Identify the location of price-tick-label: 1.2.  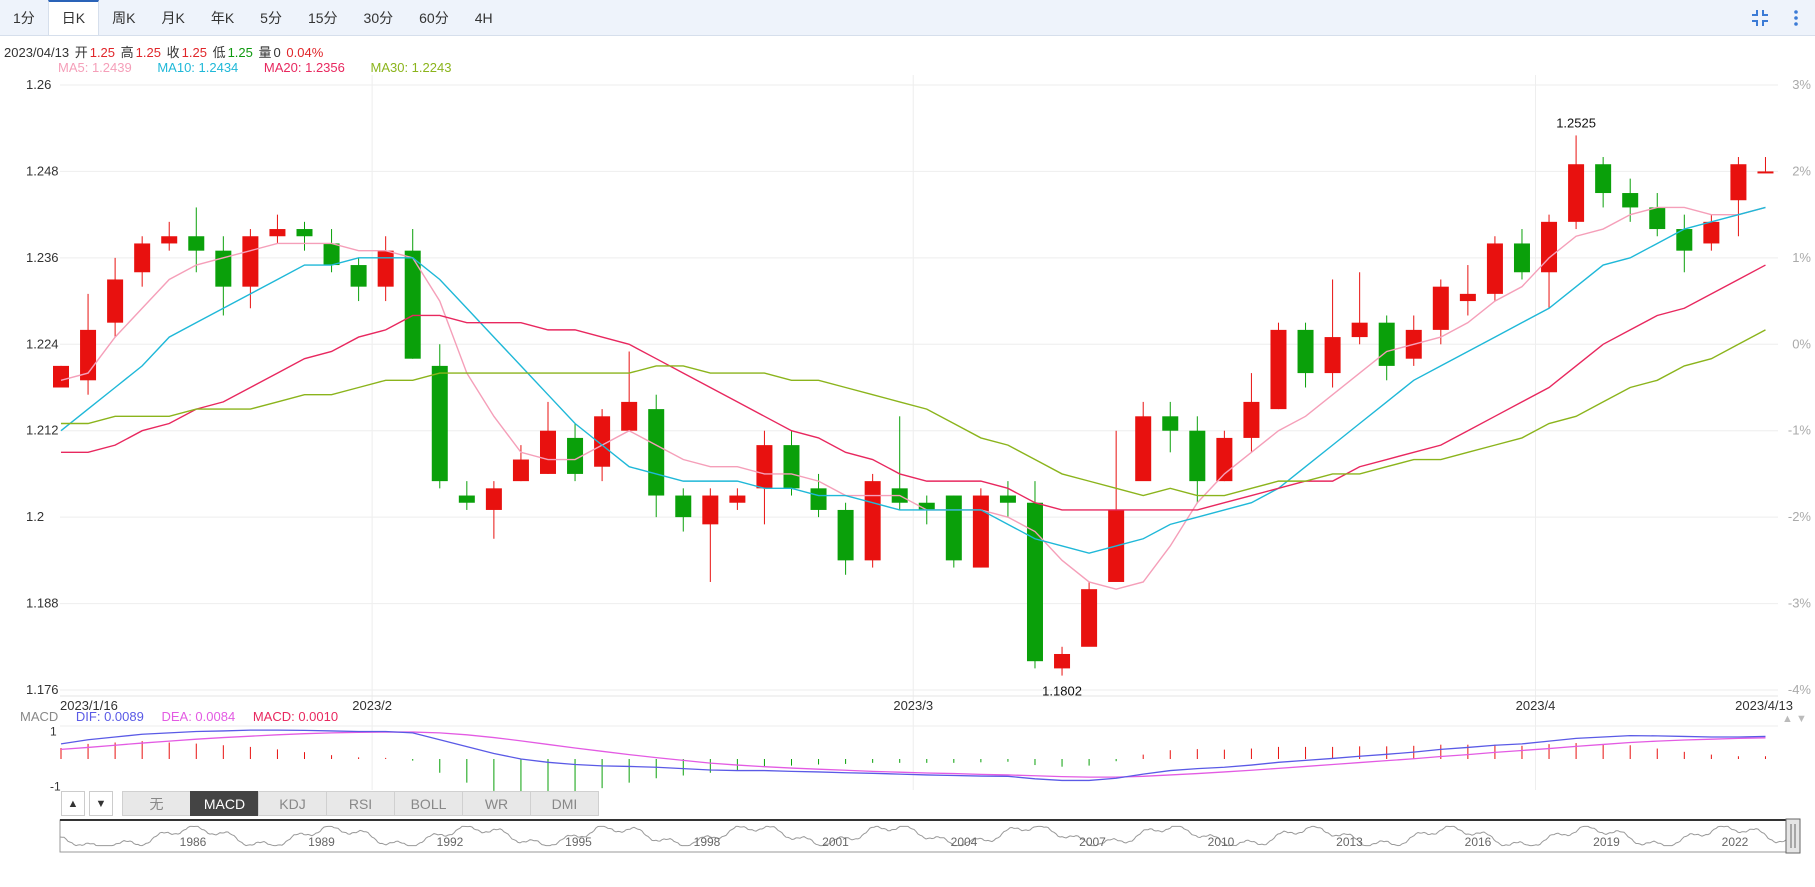
(35, 516).